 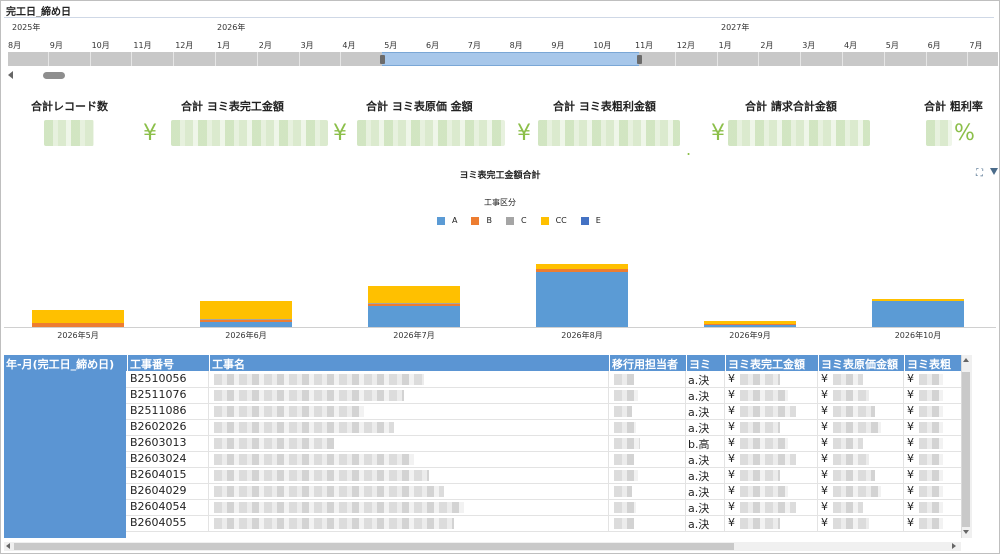 What do you see at coordinates (639, 59) in the screenshot?
I see `timeline-end-handle` at bounding box center [639, 59].